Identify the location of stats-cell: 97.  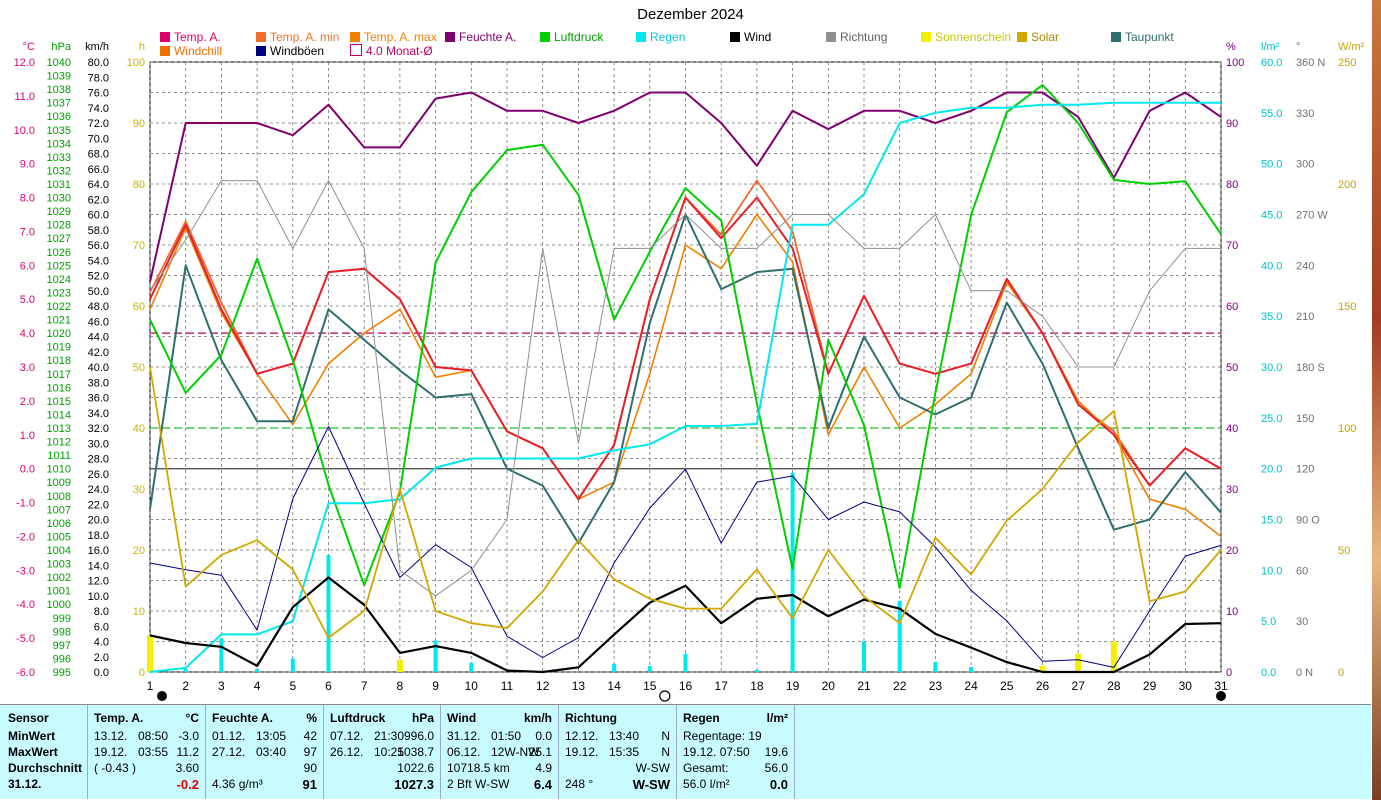
(310, 752).